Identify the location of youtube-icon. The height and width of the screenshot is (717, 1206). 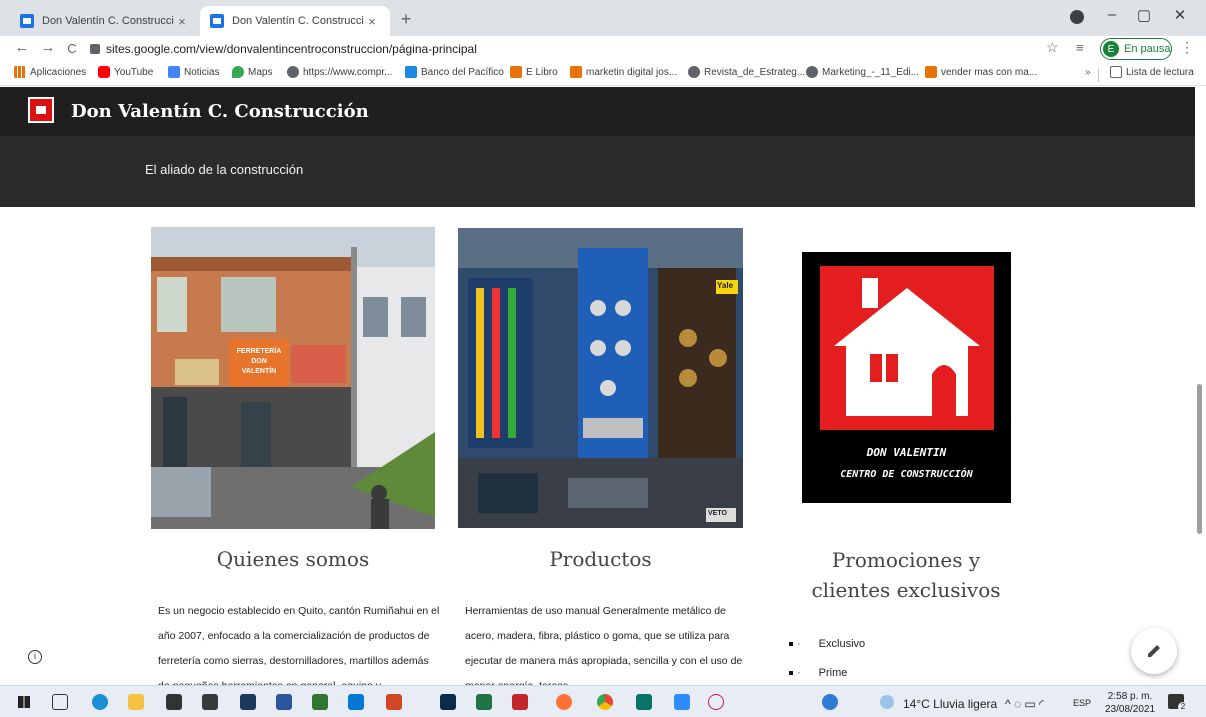
(104, 72).